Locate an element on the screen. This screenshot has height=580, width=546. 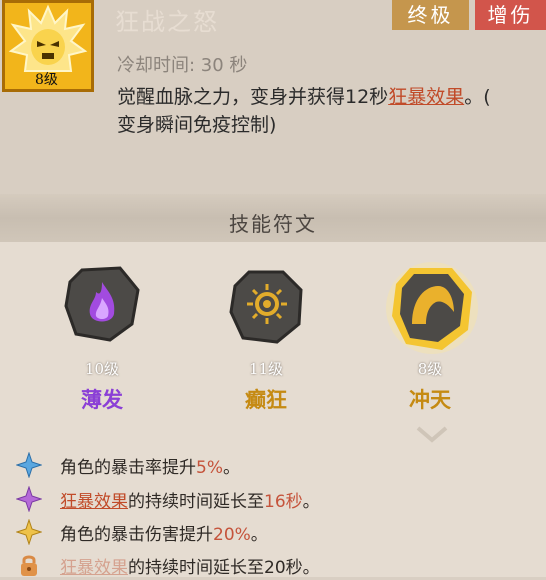
section-title: 技能符文 is located at coordinates (273, 224).